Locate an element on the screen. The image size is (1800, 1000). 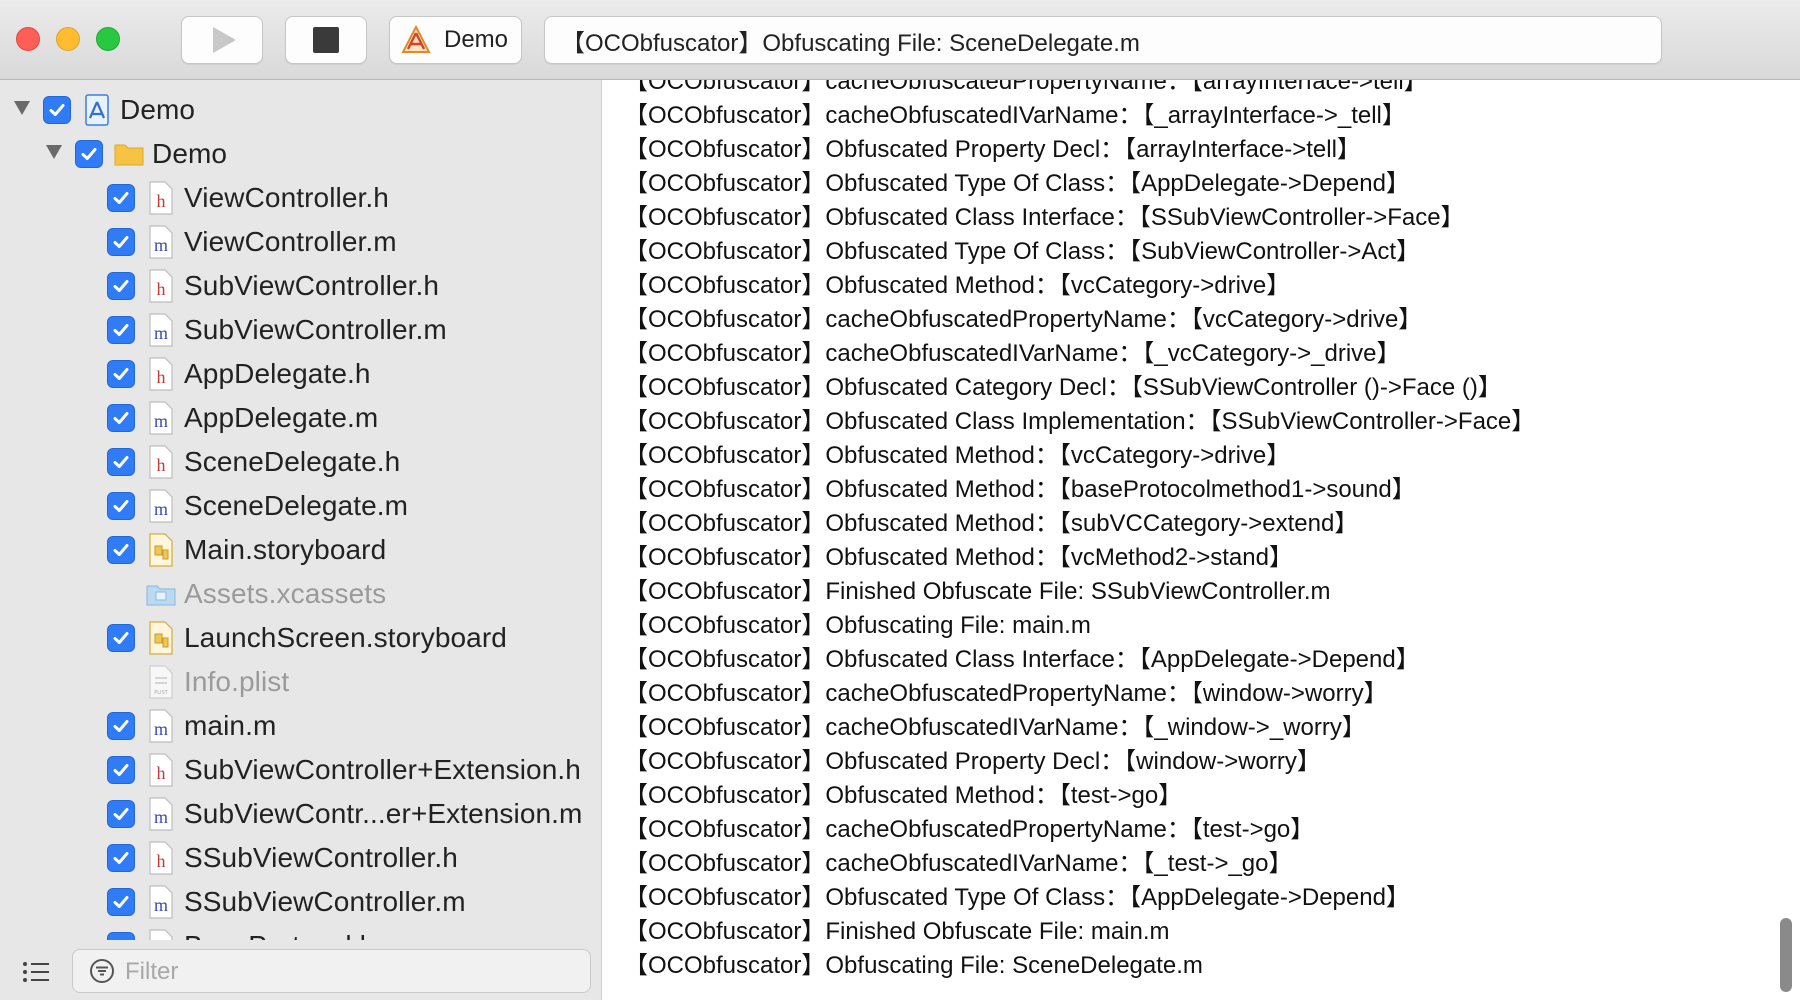
play-icon is located at coordinates (224, 40).